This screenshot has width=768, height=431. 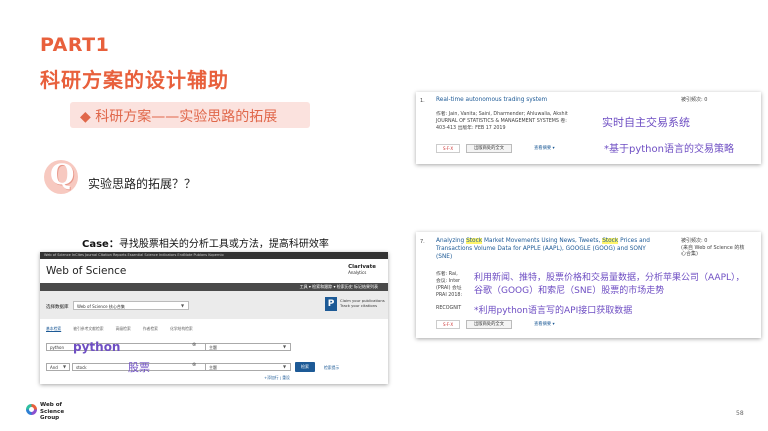 I want to click on result-title-line-3: (SNE), so click(x=444, y=257).